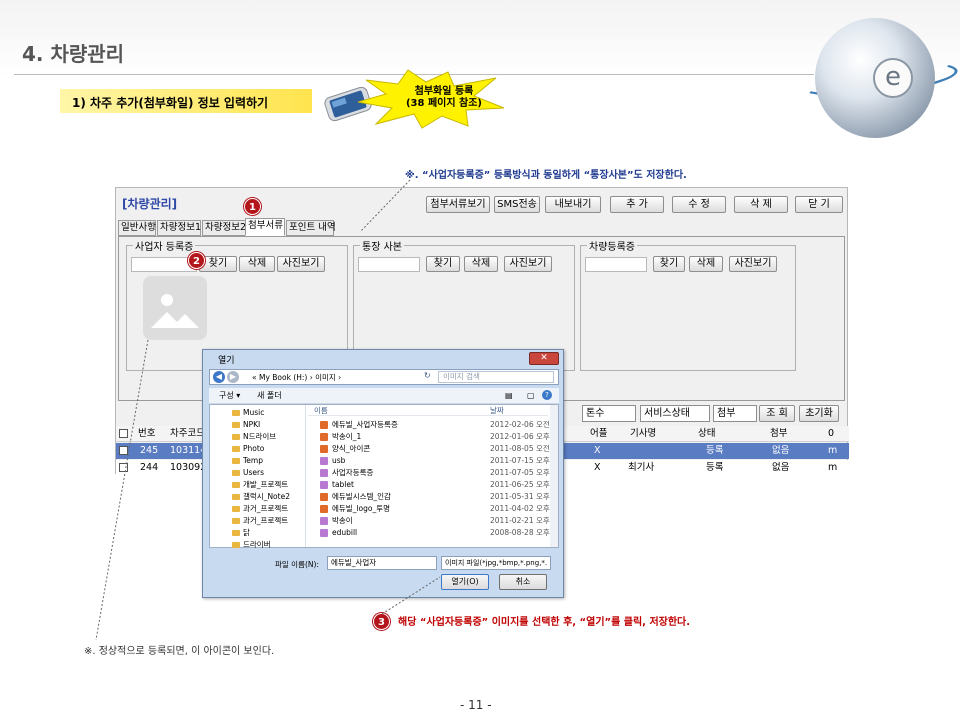 Image resolution: width=960 pixels, height=720 pixels. Describe the element at coordinates (241, 533) in the screenshot. I see `folder-tree-item: 닭` at that location.